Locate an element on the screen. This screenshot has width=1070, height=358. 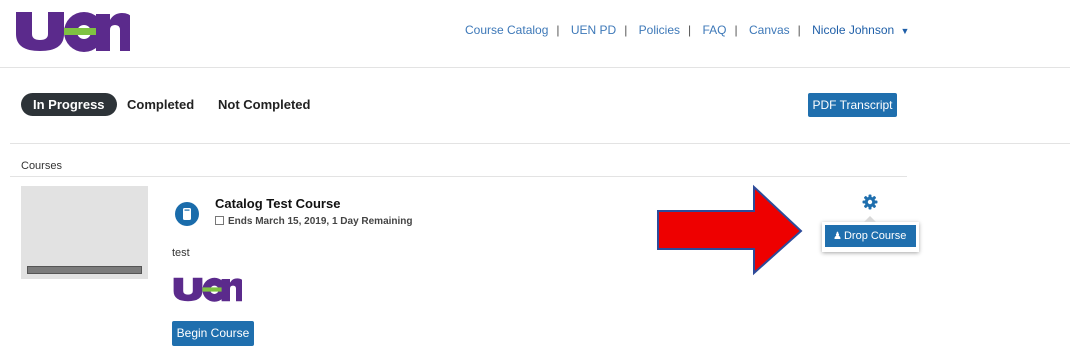
user-name: Nicole Johnson is located at coordinates (853, 30).